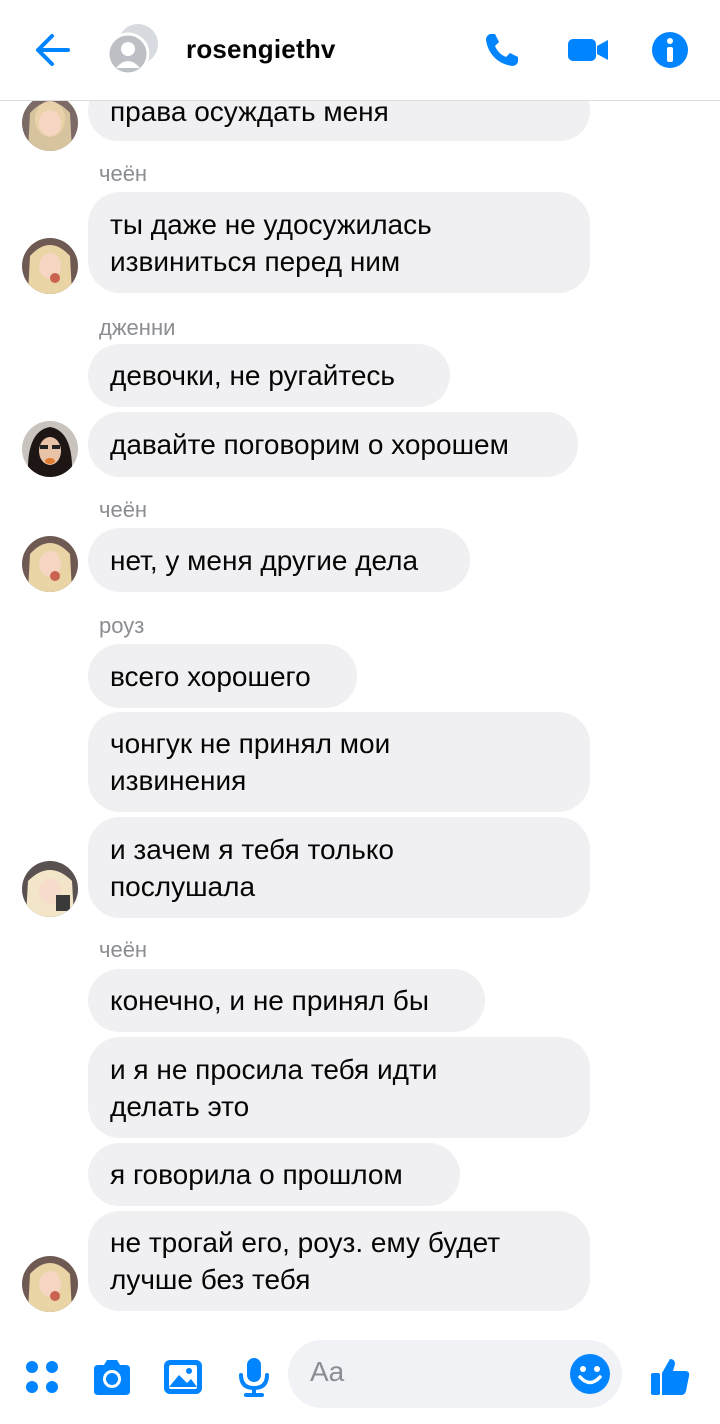  What do you see at coordinates (305, 1242) in the screenshot?
I see `message-text: не трогай его, роуз. ему будет` at bounding box center [305, 1242].